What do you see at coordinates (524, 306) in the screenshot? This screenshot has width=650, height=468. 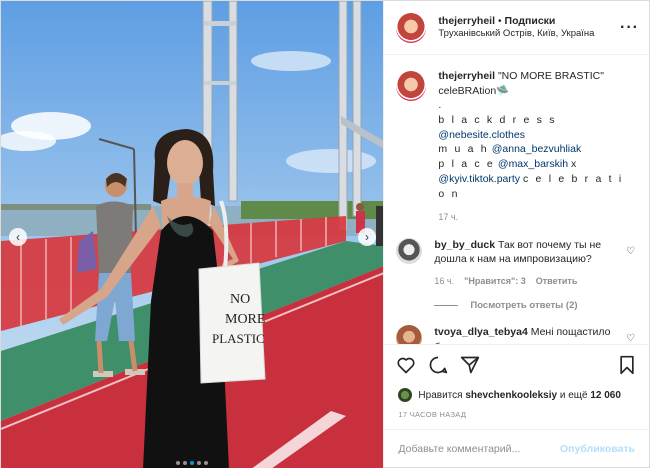 I see `view-replies-label: Посмотреть ответы (2)` at bounding box center [524, 306].